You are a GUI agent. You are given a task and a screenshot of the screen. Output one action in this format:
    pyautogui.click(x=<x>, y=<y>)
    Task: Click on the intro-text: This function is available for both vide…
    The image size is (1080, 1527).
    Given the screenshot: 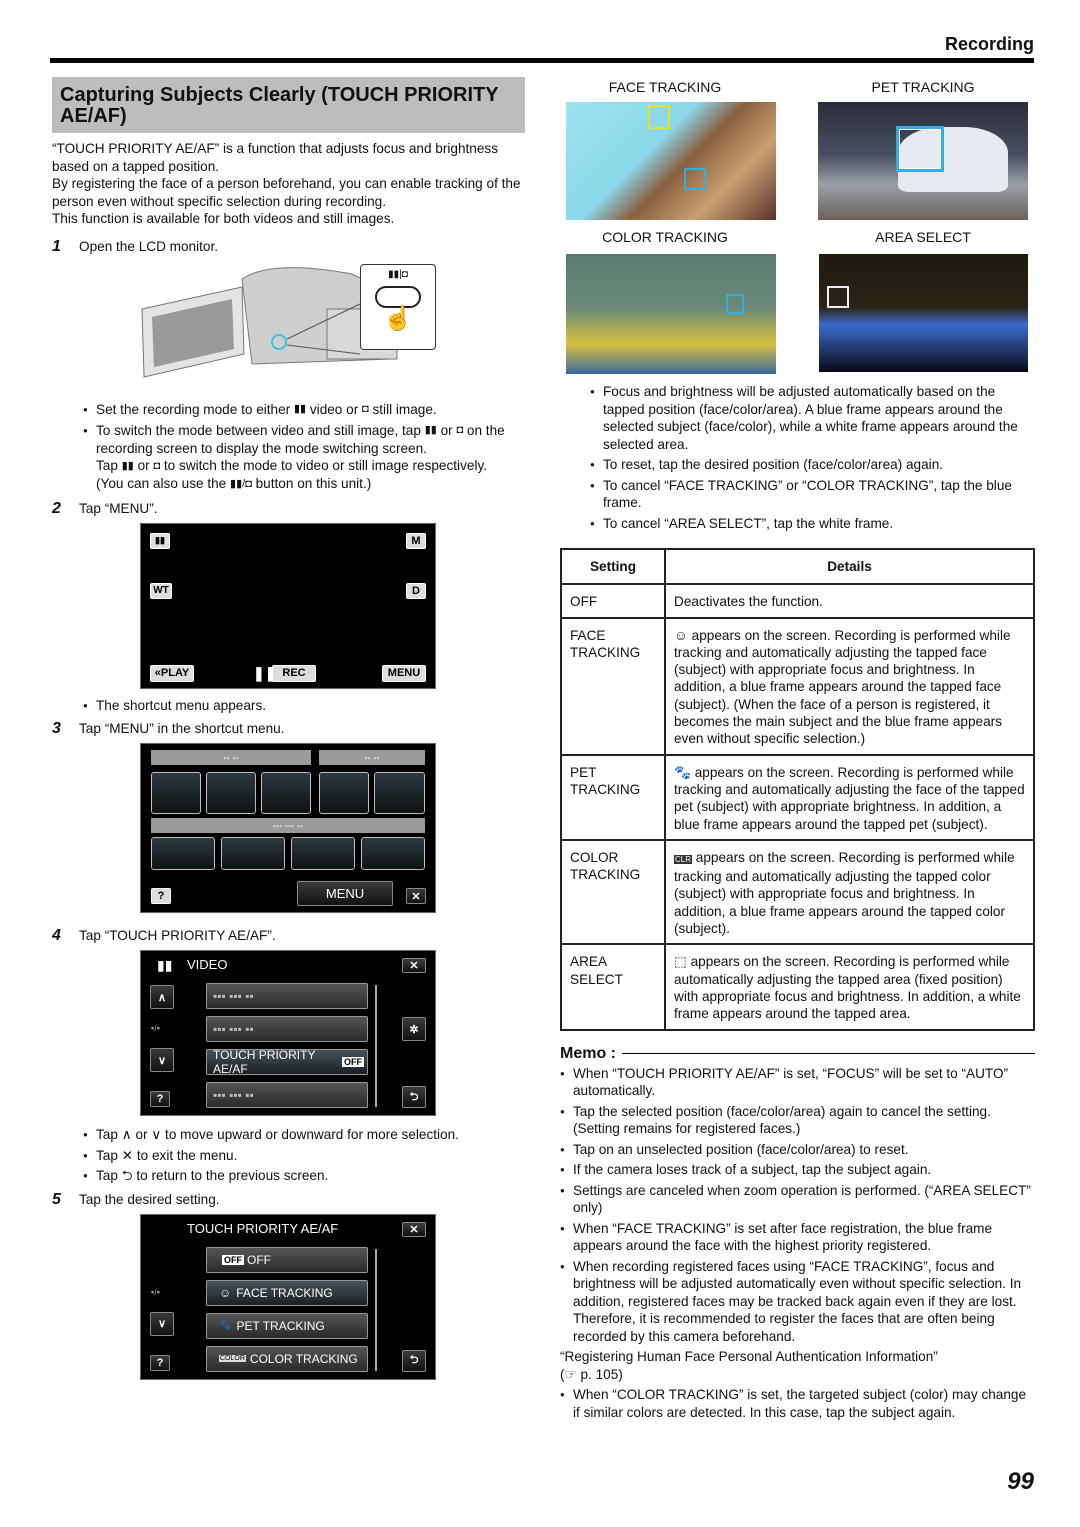 What is the action you would take?
    pyautogui.click(x=223, y=218)
    